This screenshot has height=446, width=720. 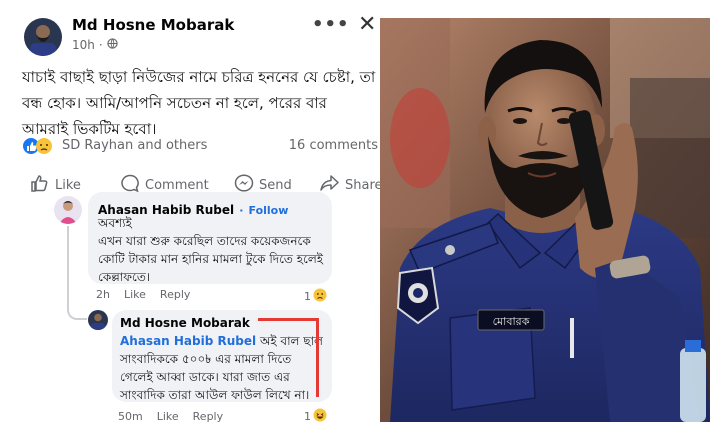 What do you see at coordinates (364, 185) in the screenshot?
I see `share-label: Share` at bounding box center [364, 185].